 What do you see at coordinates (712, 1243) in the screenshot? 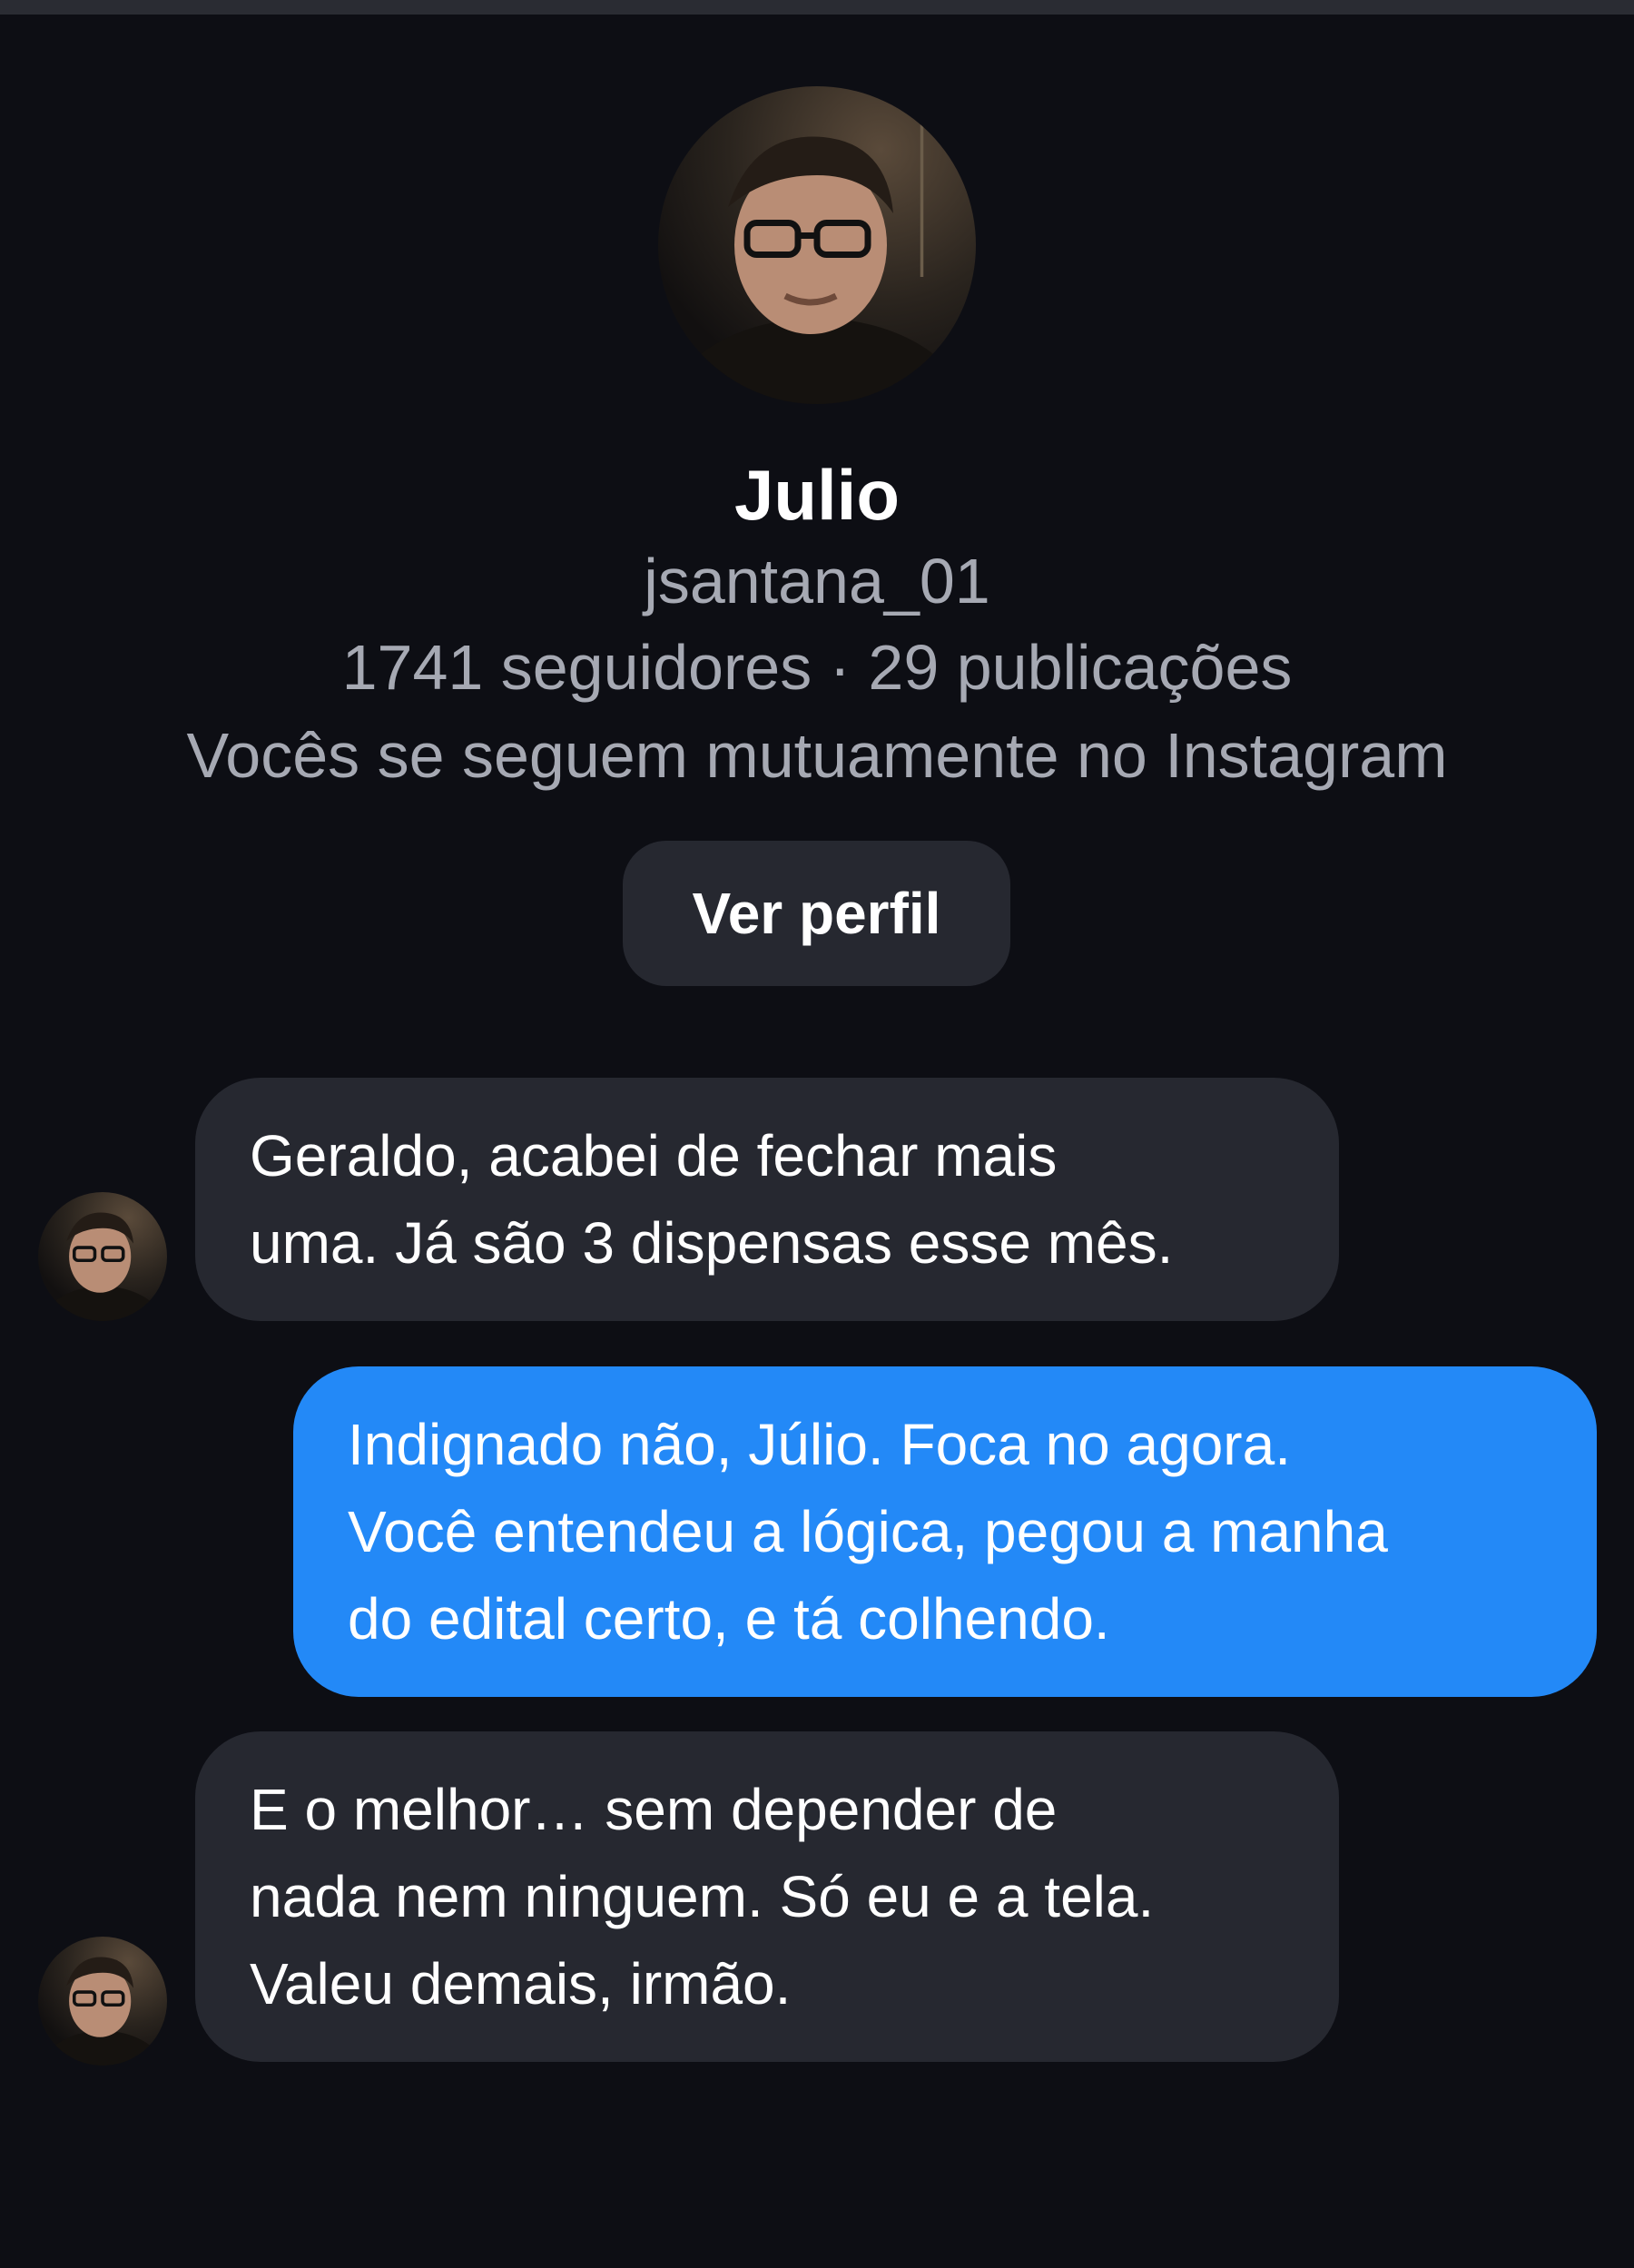
I see `message-text-line: uma. Já são 3 dispensas esse mês.` at bounding box center [712, 1243].